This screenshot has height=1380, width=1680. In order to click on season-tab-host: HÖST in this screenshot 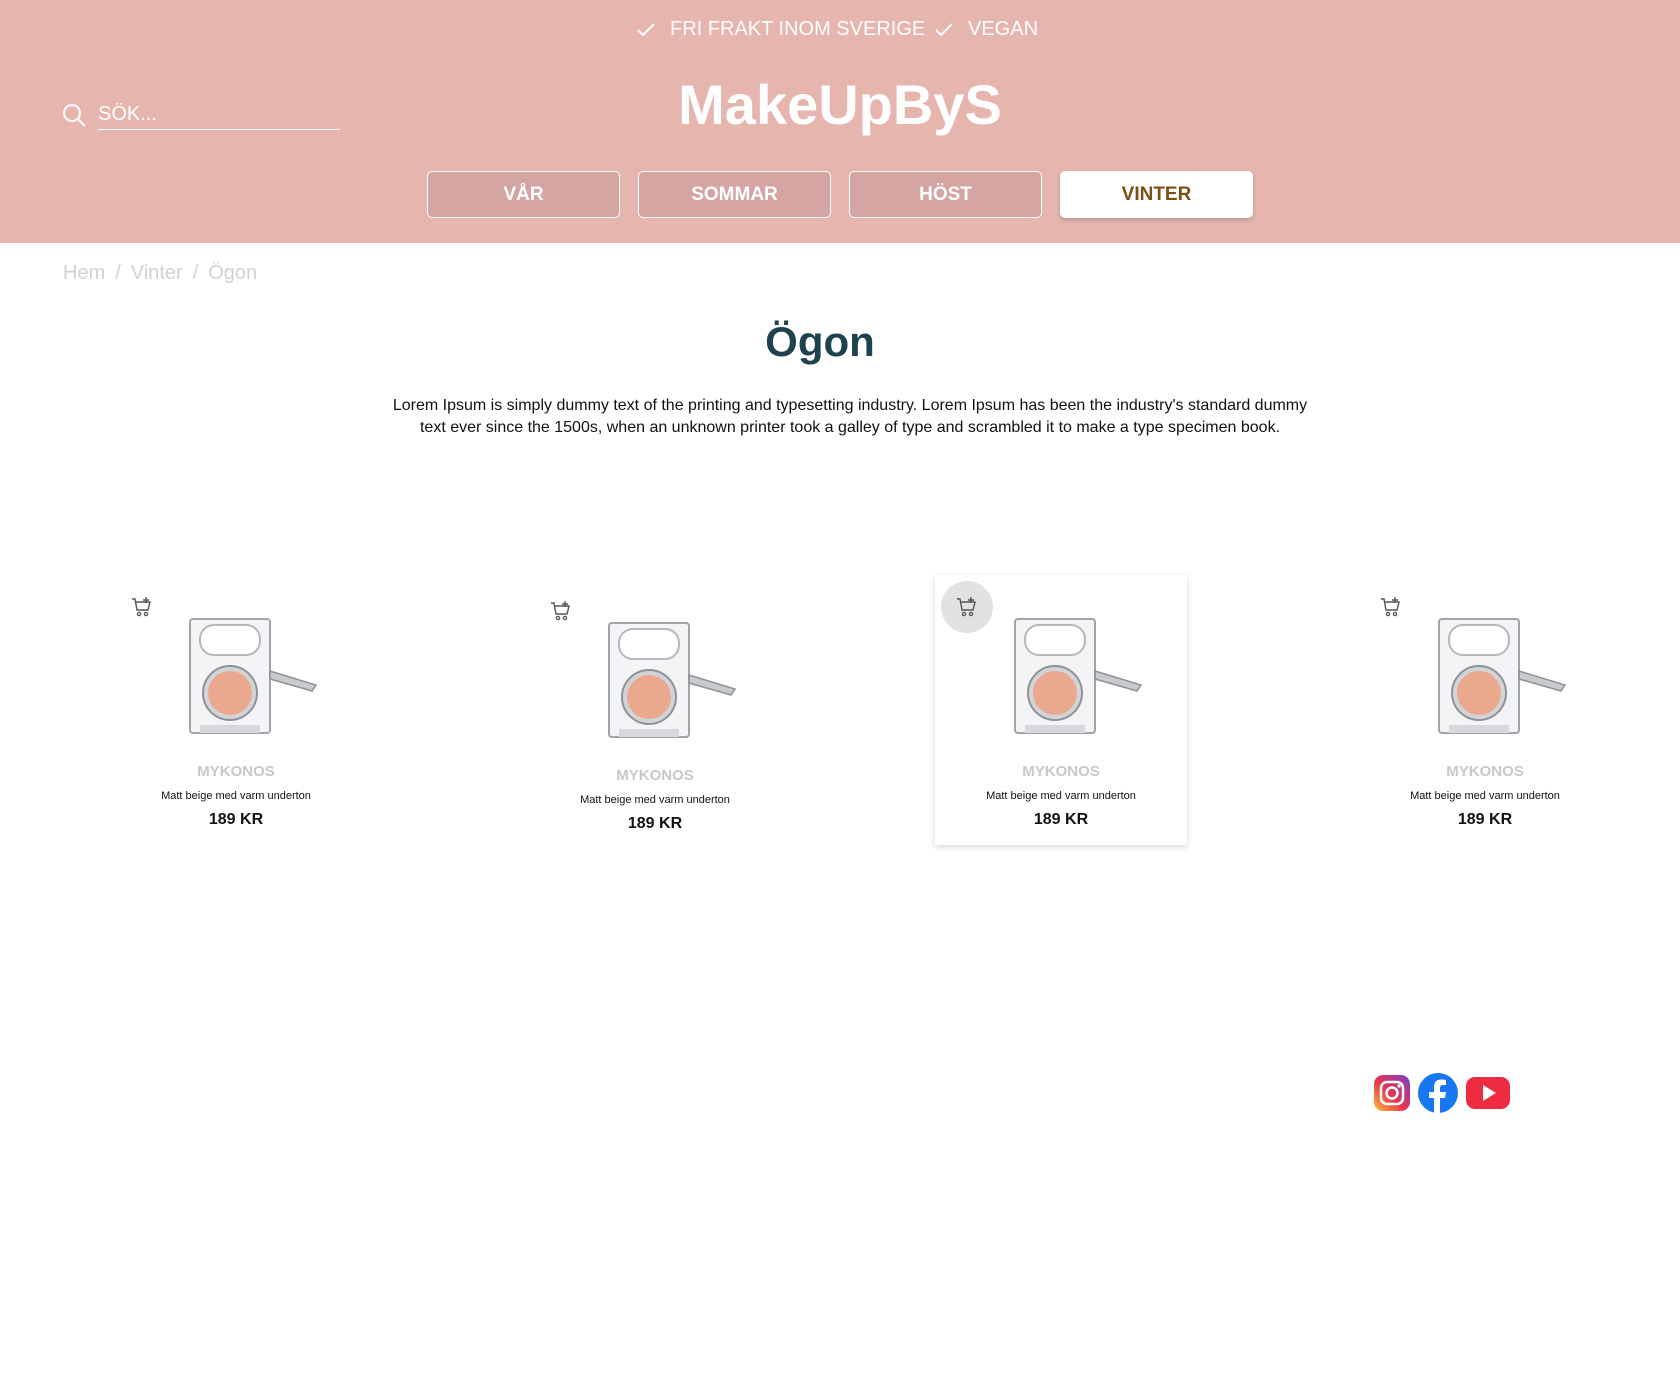, I will do `click(945, 194)`.